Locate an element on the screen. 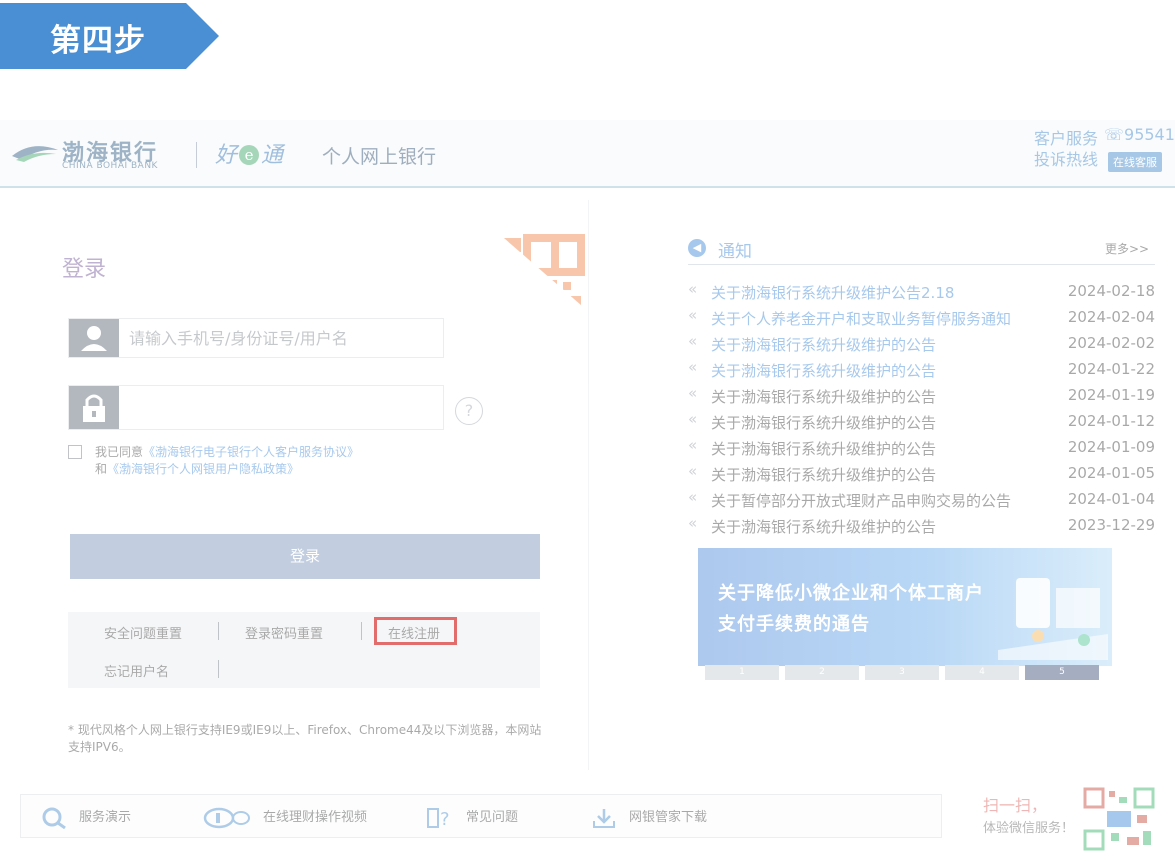 The image size is (1175, 861). wechat-scan-subtitle: 体验微信服务！ is located at coordinates (1029, 828).